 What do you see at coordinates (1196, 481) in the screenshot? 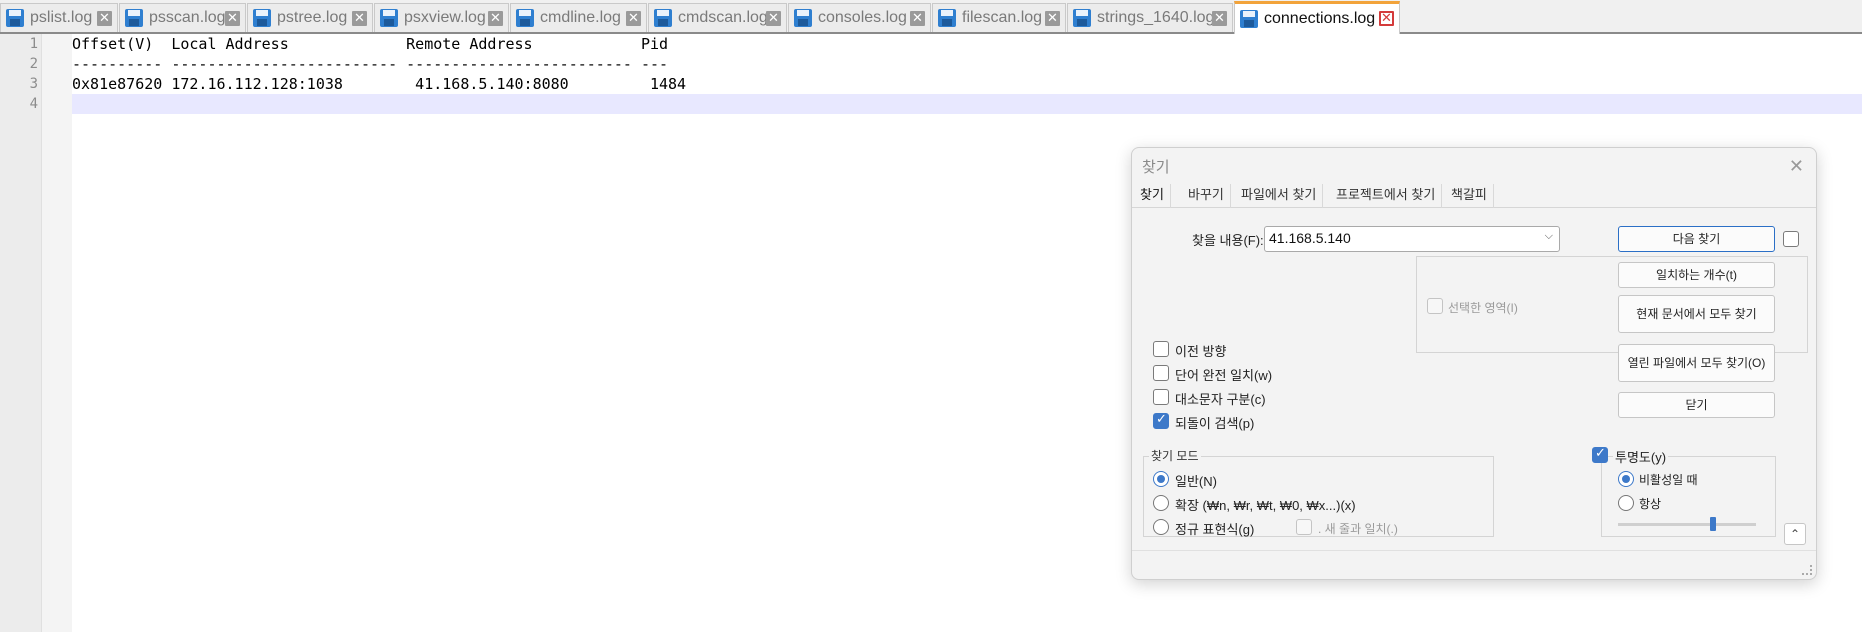
I see `search-mode-normal-label: 일반(N)` at bounding box center [1196, 481].